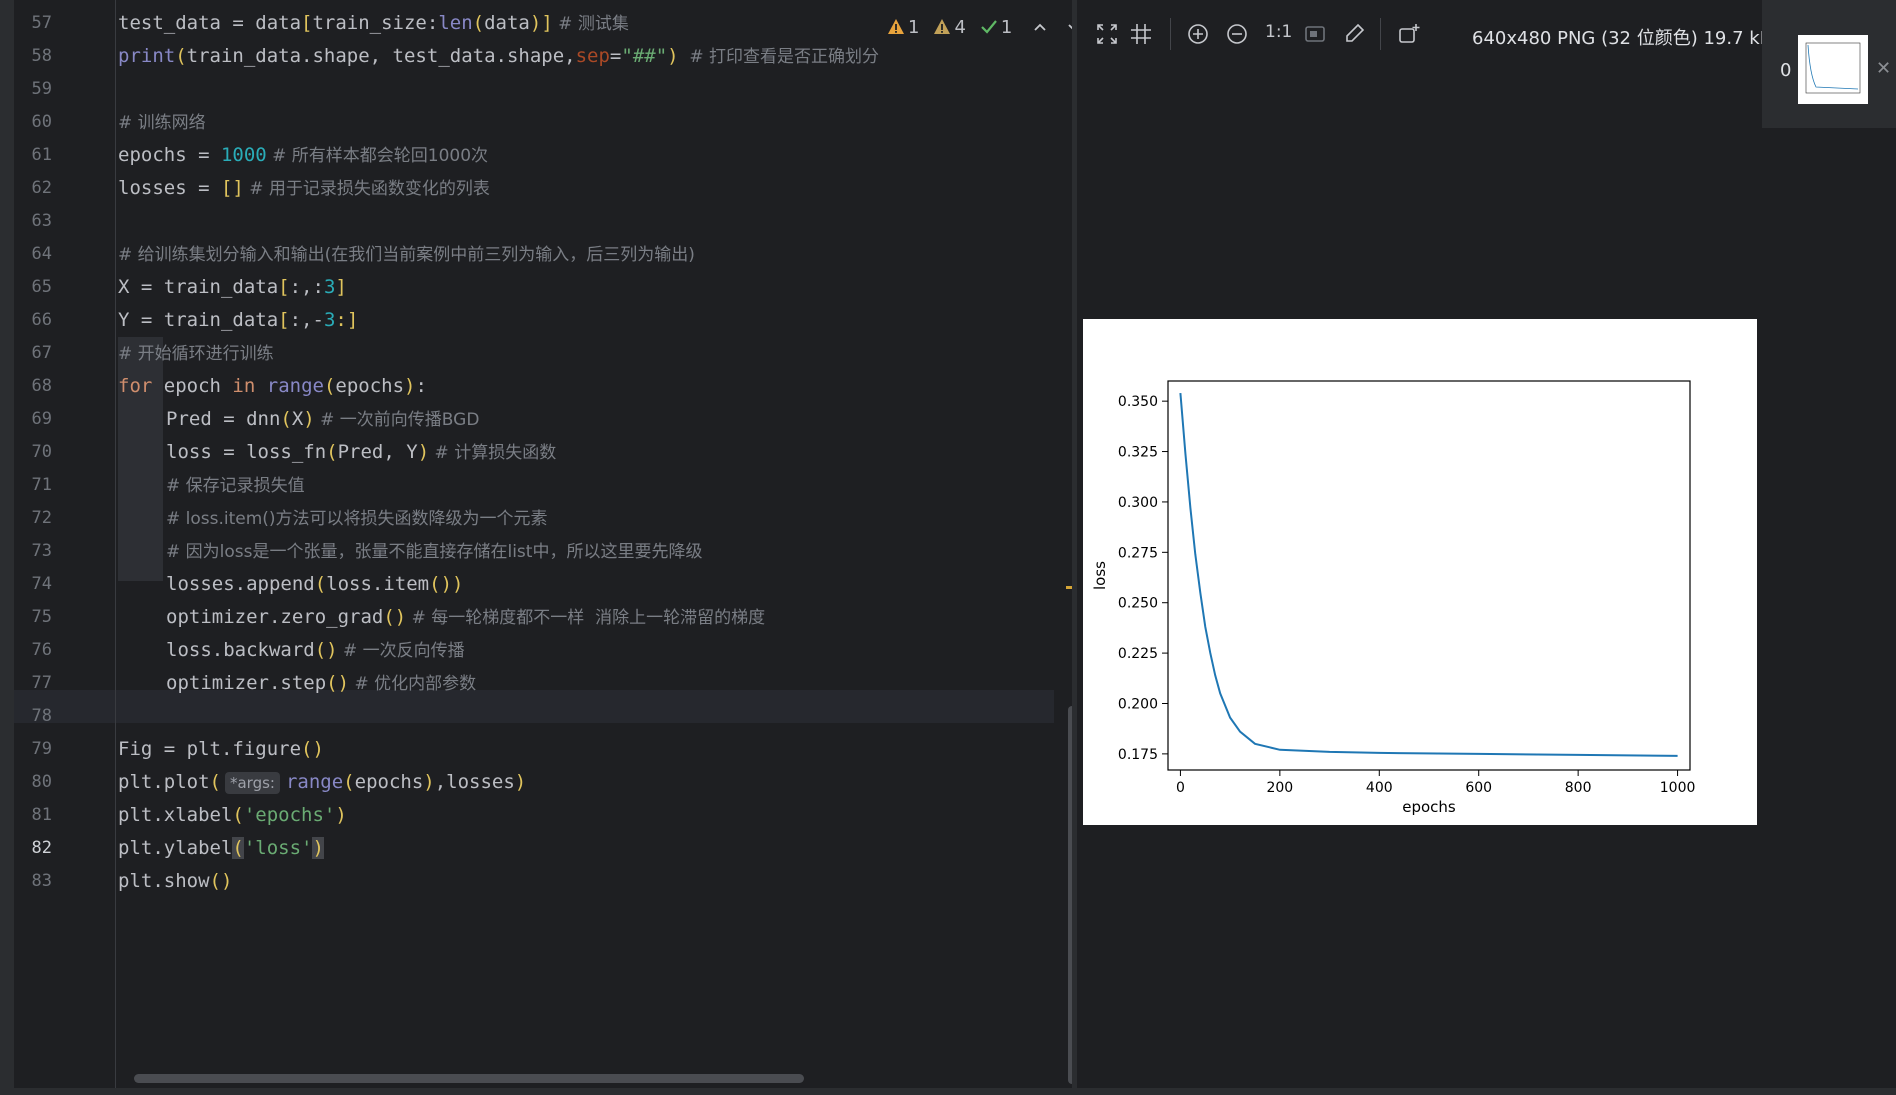 The image size is (1896, 1095). What do you see at coordinates (33, 89) in the screenshot?
I see `line-number: 59` at bounding box center [33, 89].